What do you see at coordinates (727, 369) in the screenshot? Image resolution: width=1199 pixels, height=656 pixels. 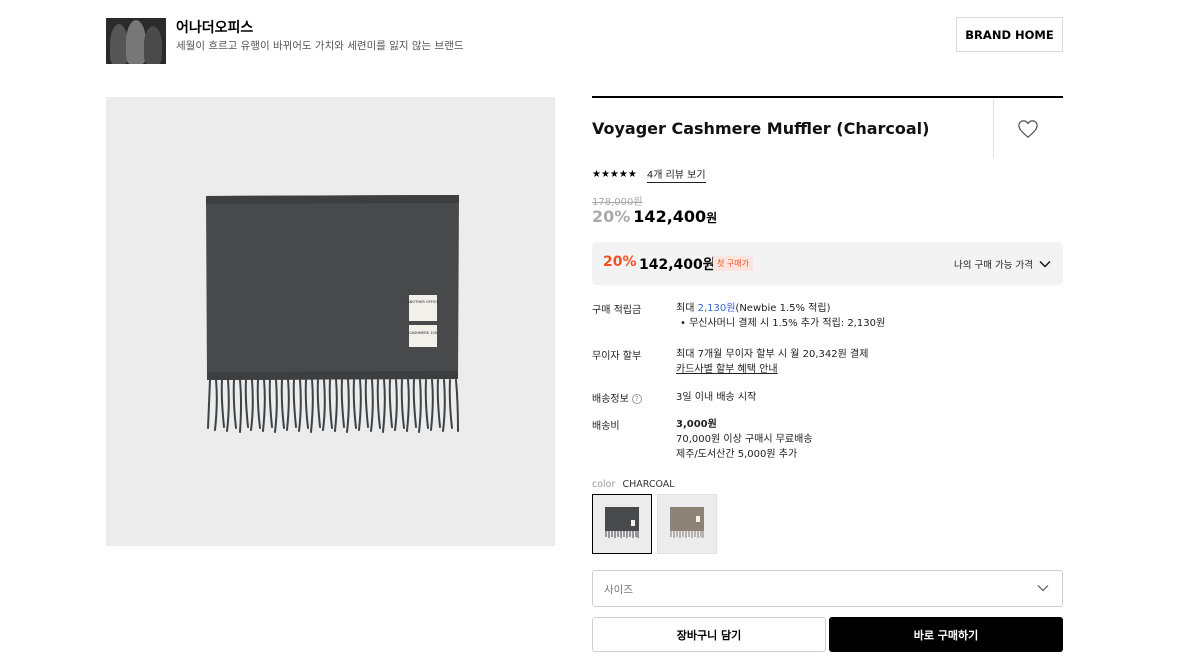 I see `card-installment-link: 카드사별 할부 혜택 안내` at bounding box center [727, 369].